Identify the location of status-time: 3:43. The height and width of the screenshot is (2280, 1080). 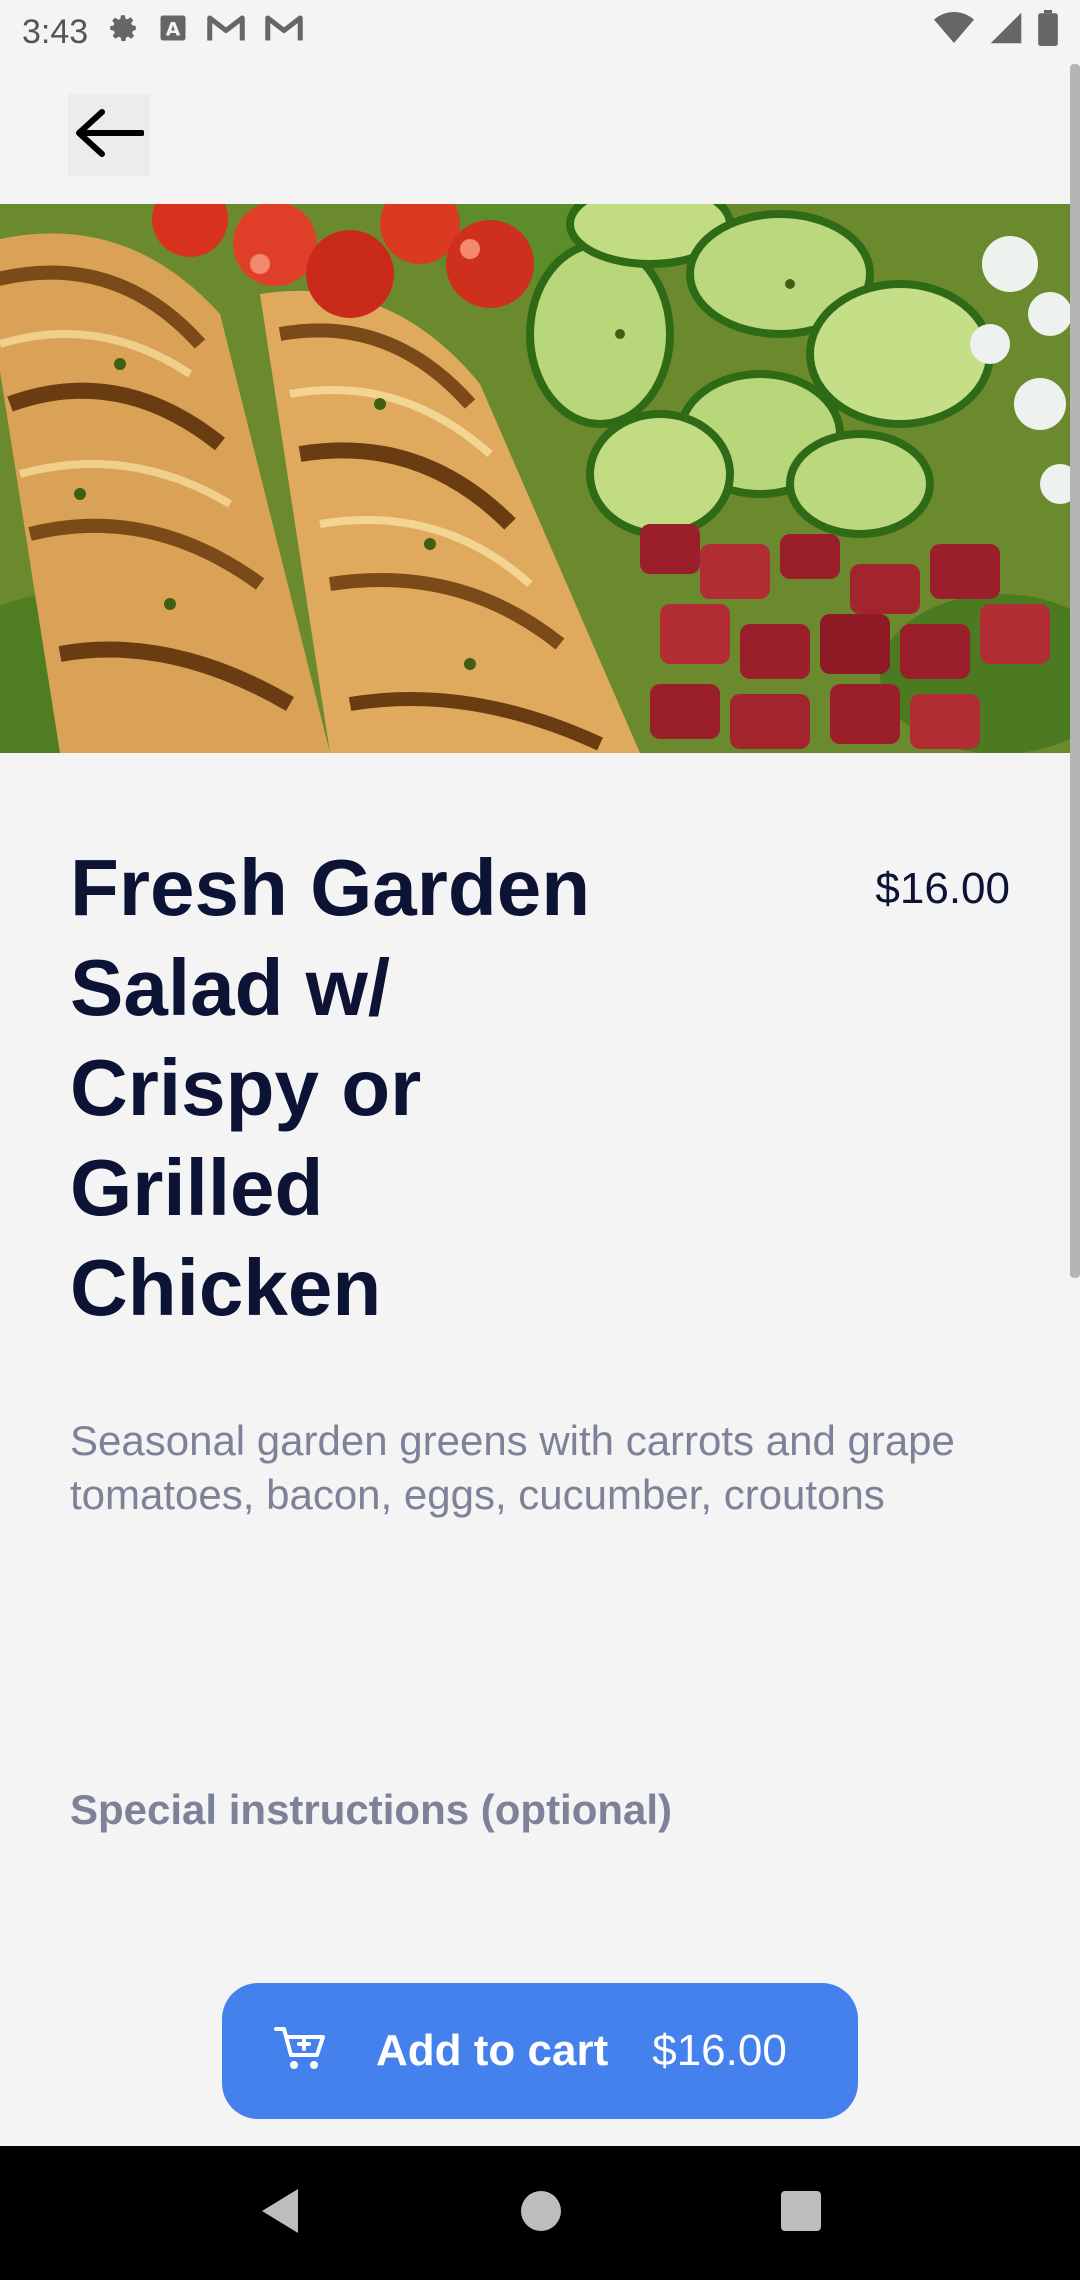
(55, 31).